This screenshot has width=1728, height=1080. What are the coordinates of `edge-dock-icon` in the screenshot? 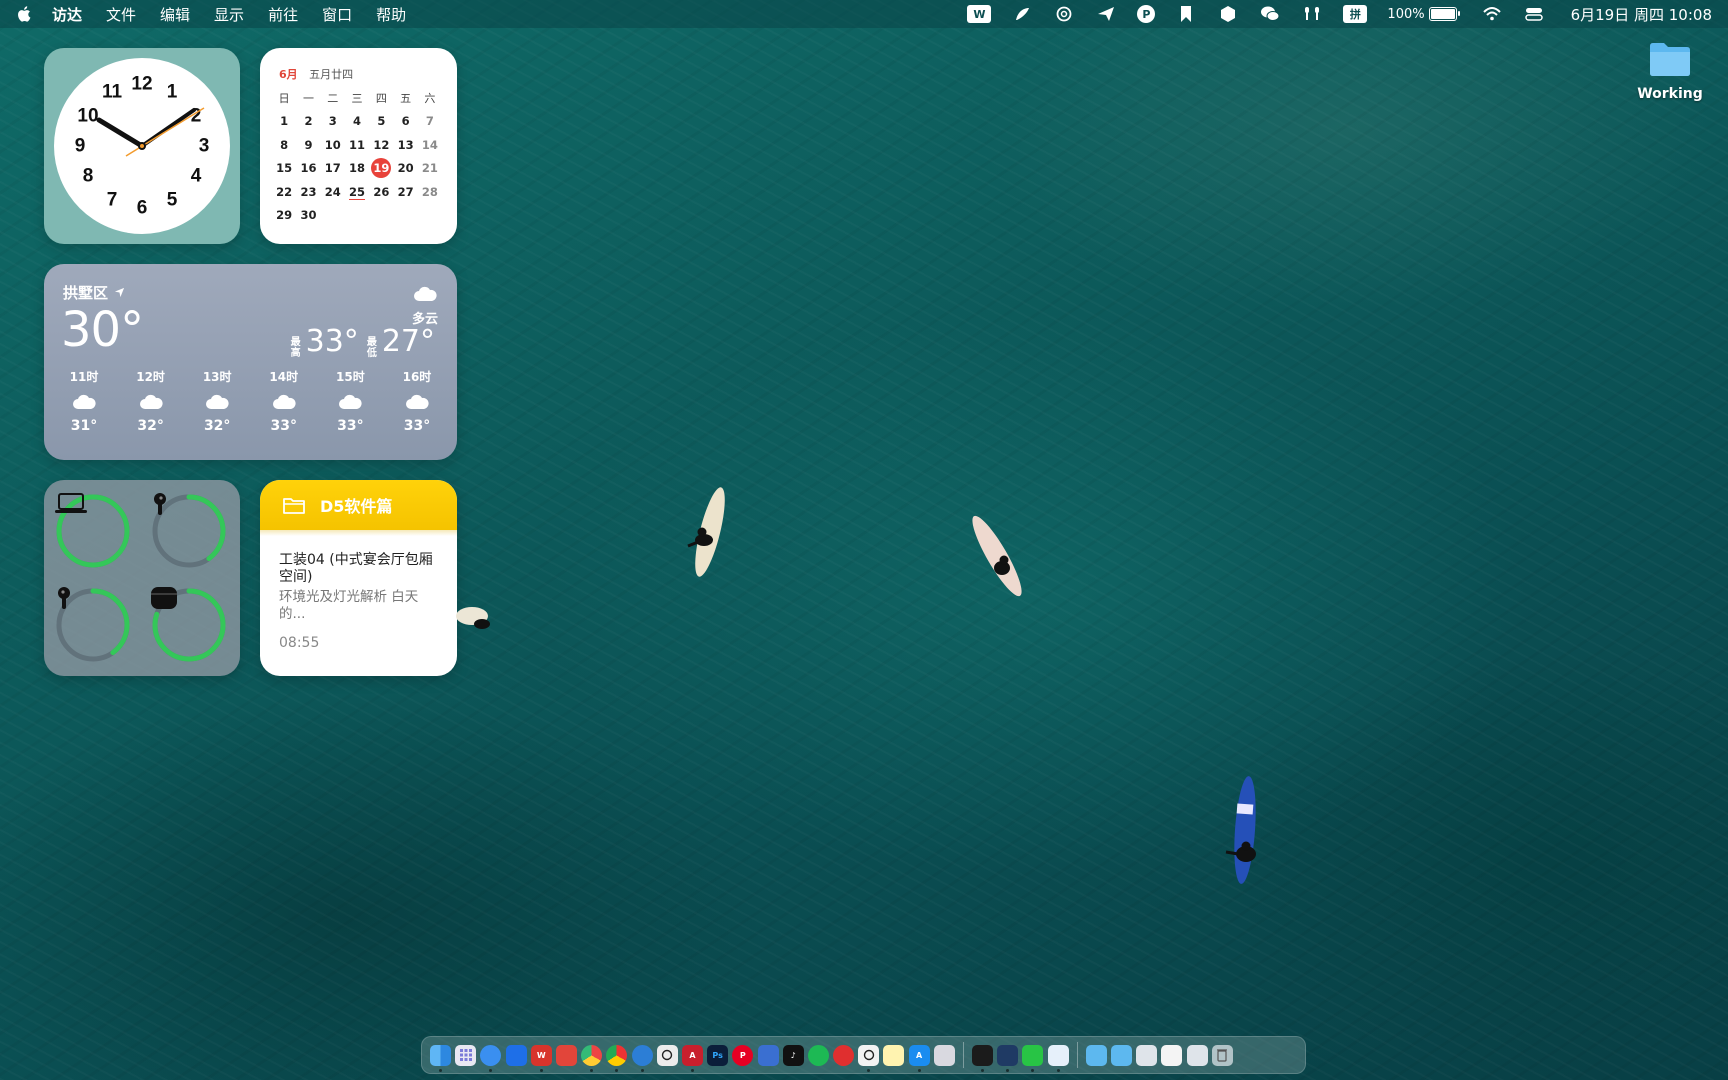 It's located at (642, 1058).